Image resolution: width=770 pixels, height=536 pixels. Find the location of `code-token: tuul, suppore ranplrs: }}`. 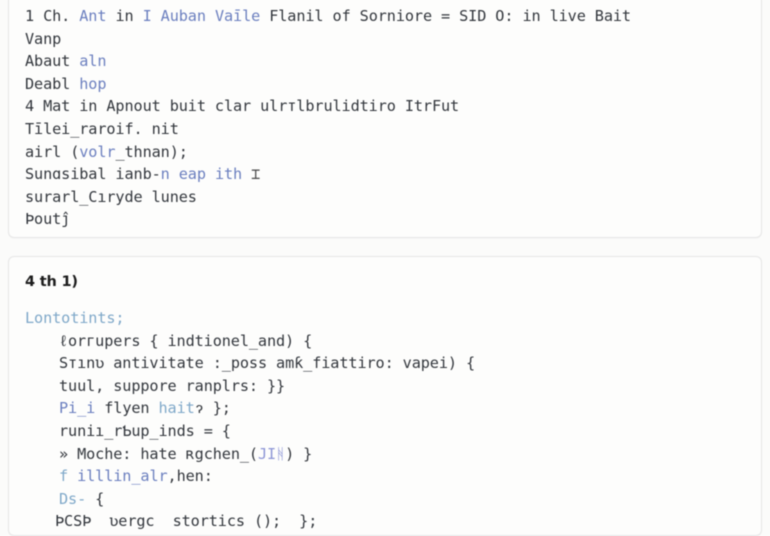

code-token: tuul, suppore ranplrs: }} is located at coordinates (172, 385).